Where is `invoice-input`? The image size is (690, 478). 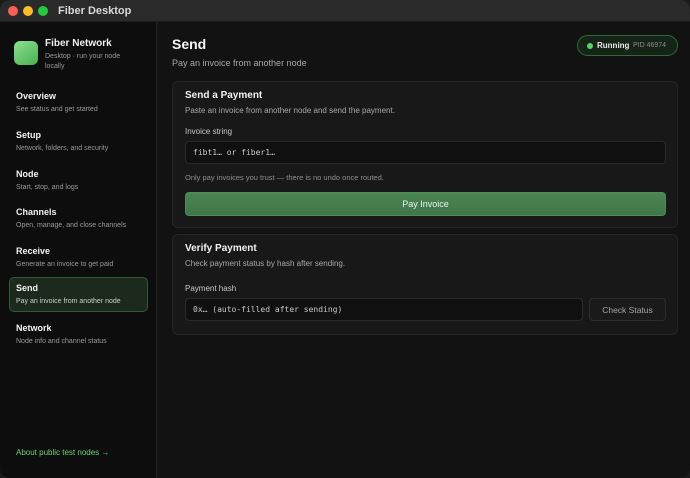
invoice-input is located at coordinates (425, 152).